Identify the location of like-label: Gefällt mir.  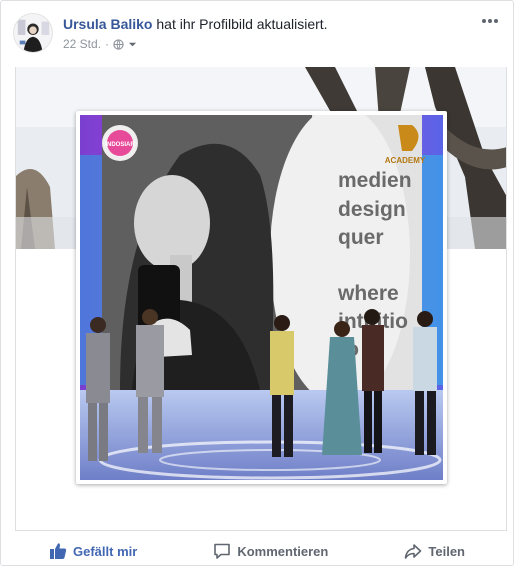
(105, 551).